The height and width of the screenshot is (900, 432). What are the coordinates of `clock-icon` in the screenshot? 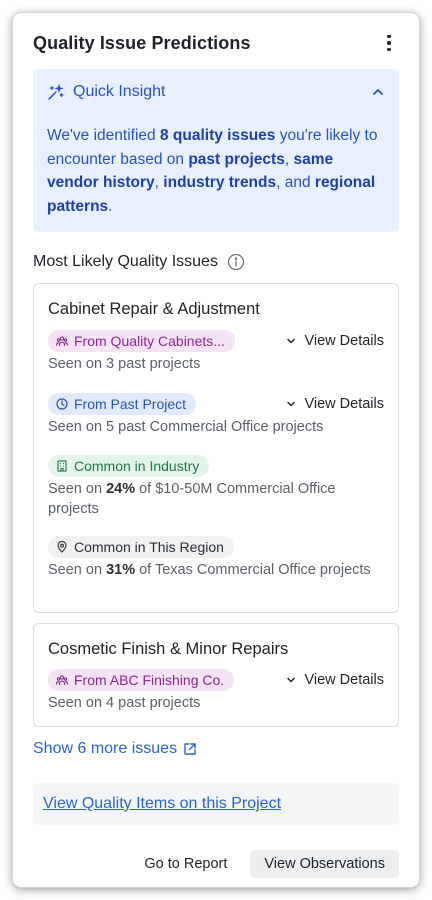 It's located at (62, 404).